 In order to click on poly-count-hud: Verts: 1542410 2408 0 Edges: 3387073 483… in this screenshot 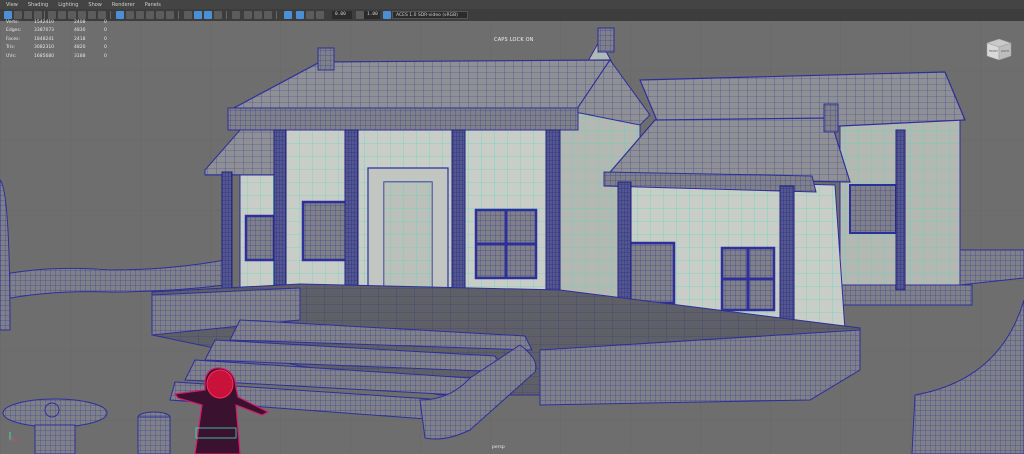, I will do `click(60, 39)`.